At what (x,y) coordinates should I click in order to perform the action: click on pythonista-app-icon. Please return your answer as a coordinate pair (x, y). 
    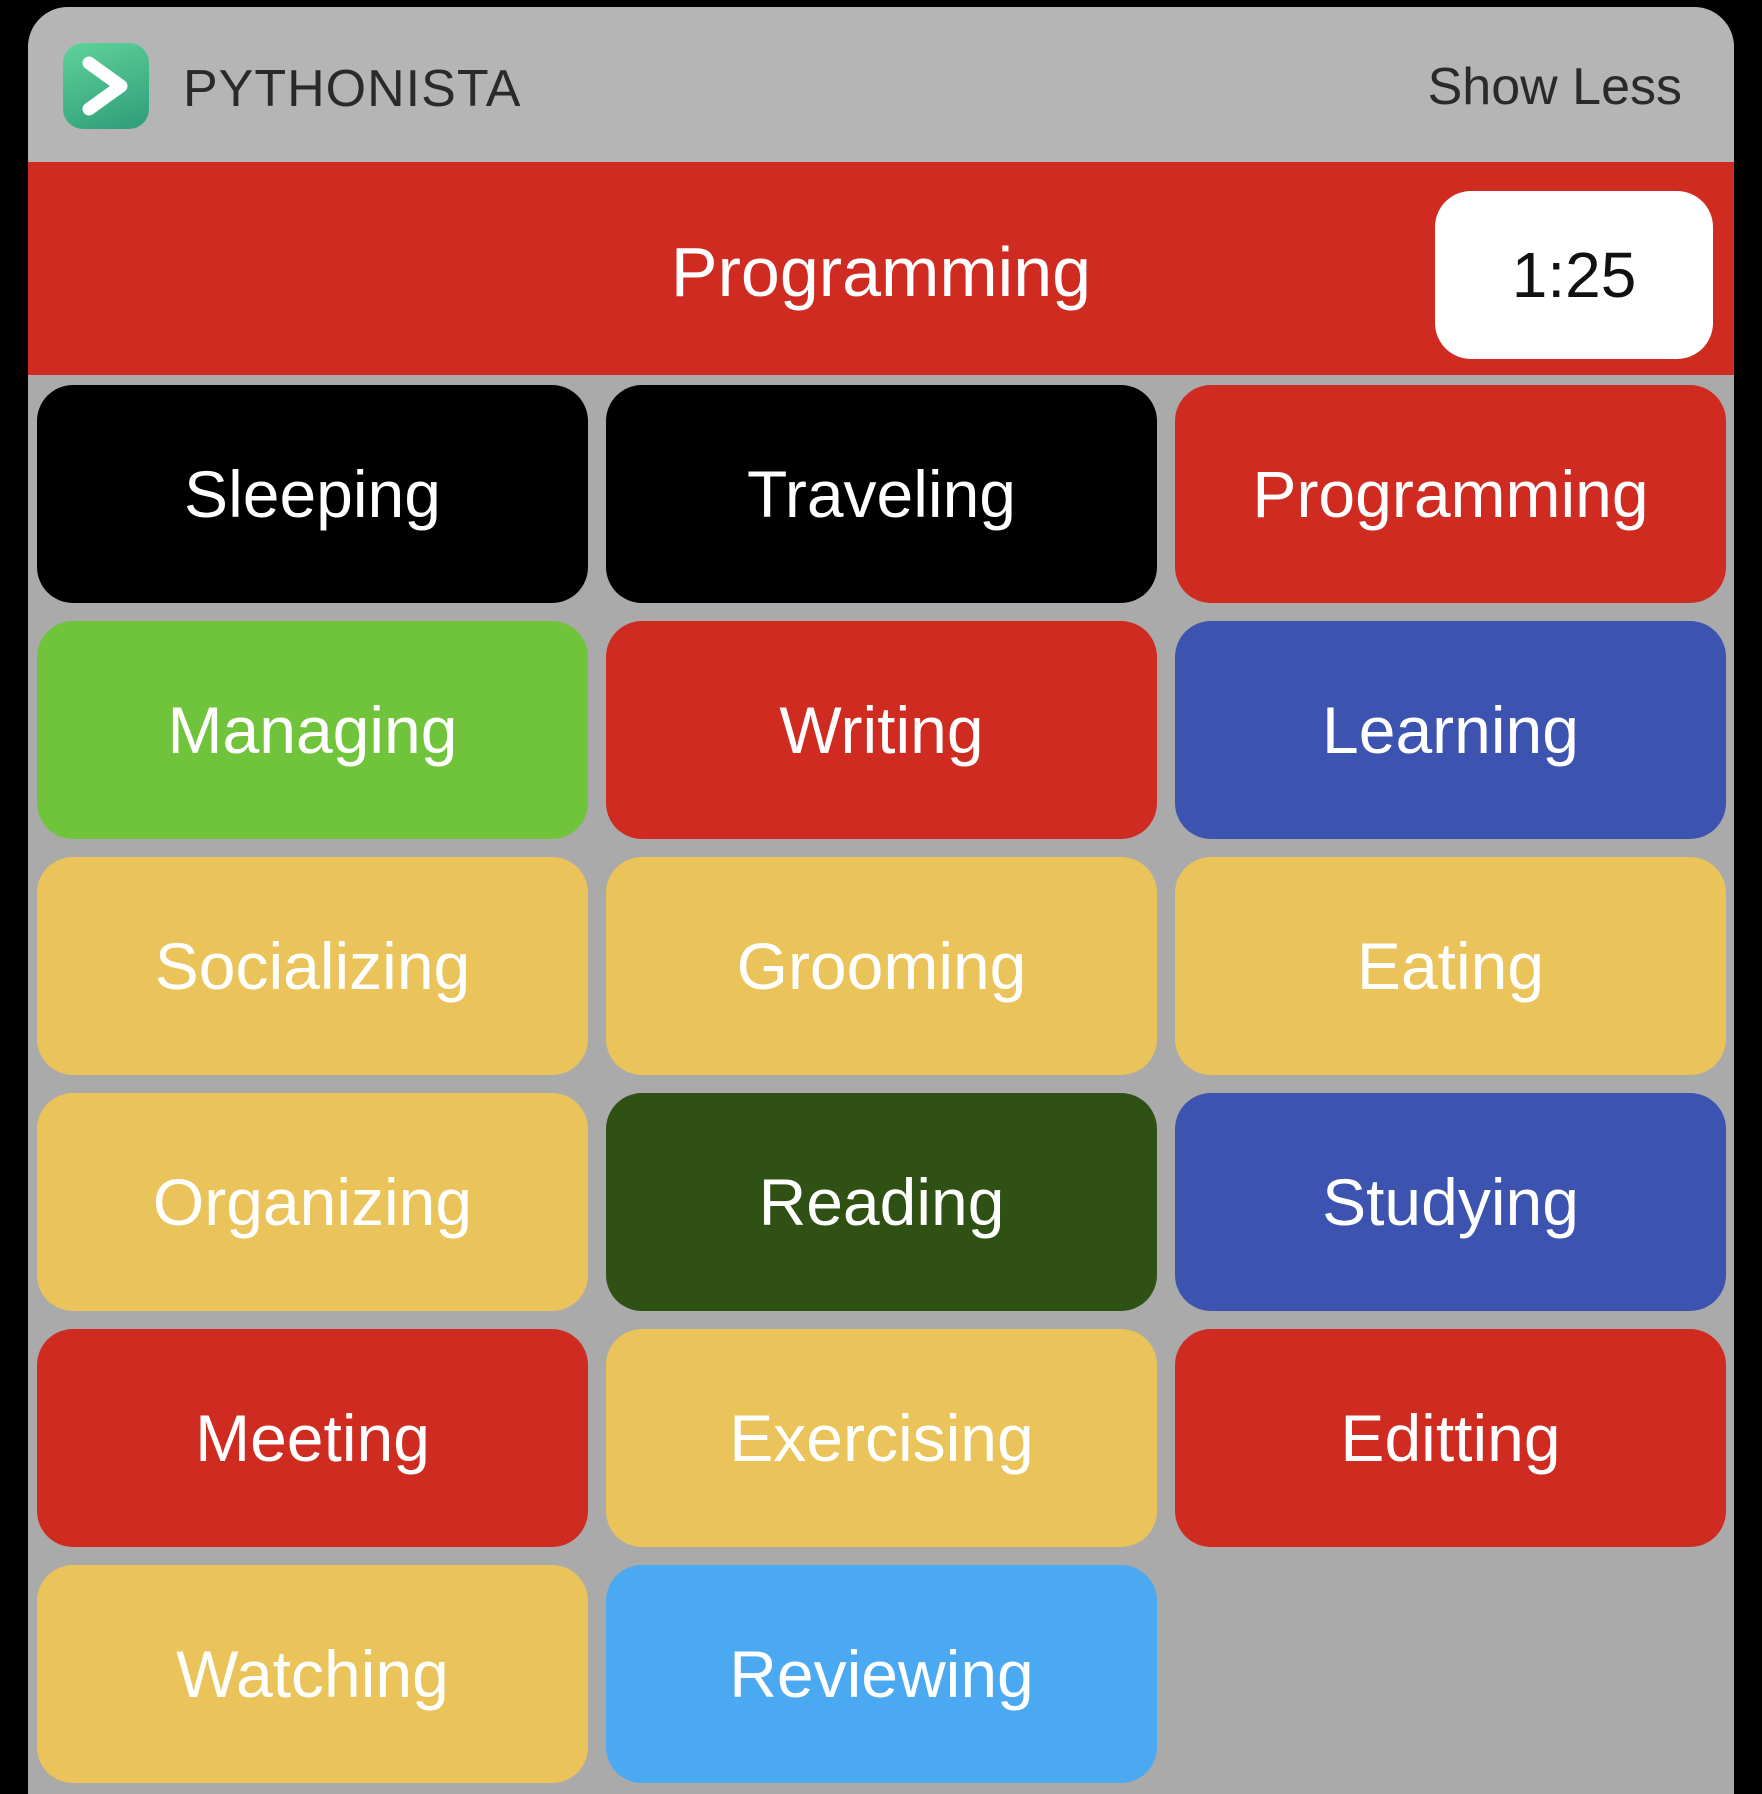
    Looking at the image, I should click on (106, 86).